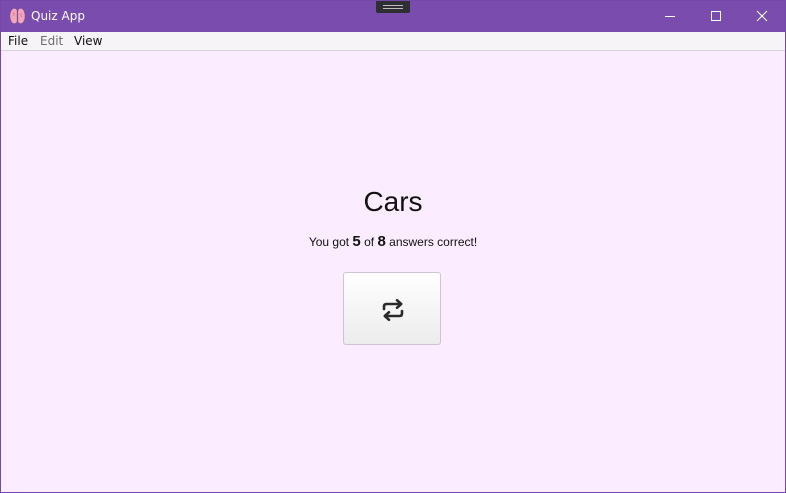 This screenshot has height=493, width=786. What do you see at coordinates (329, 242) in the screenshot?
I see `score-prefix: You got` at bounding box center [329, 242].